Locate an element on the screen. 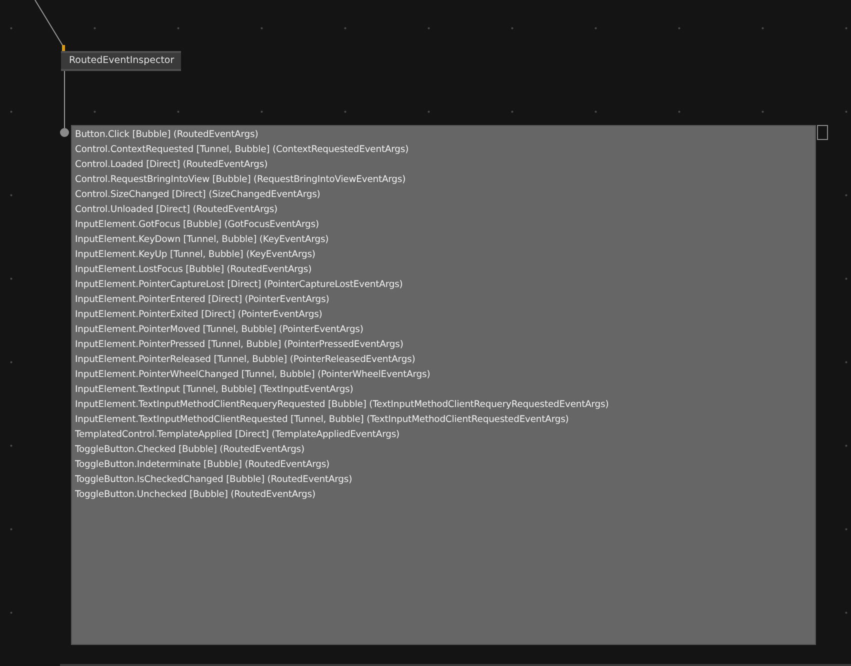 This screenshot has height=666, width=851. output-port-icon is located at coordinates (64, 132).